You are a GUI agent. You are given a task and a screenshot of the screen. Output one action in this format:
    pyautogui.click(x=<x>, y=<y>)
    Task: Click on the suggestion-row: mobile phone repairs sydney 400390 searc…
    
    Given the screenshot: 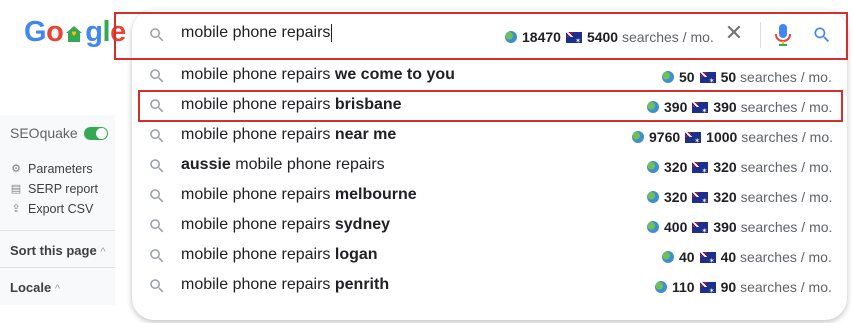 What is the action you would take?
    pyautogui.click(x=489, y=226)
    